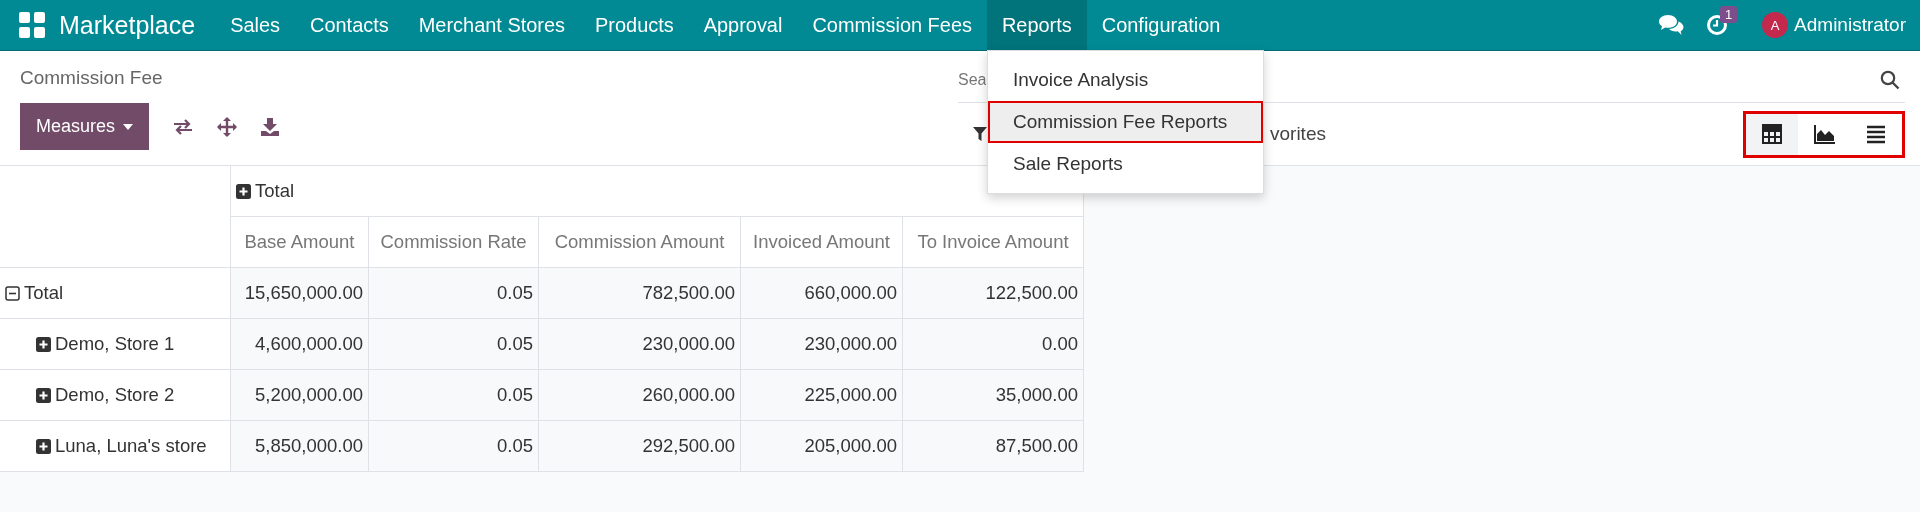 The height and width of the screenshot is (512, 1920). What do you see at coordinates (255, 25) in the screenshot?
I see `menu-item: Sales` at bounding box center [255, 25].